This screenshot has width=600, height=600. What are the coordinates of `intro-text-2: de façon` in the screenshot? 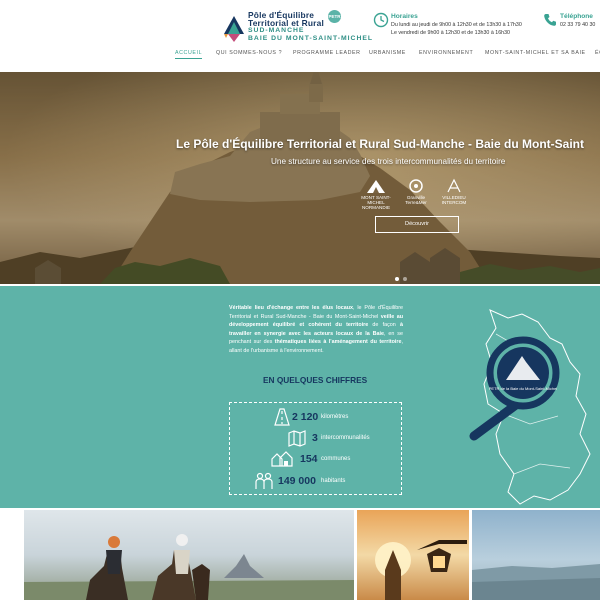 It's located at (384, 325).